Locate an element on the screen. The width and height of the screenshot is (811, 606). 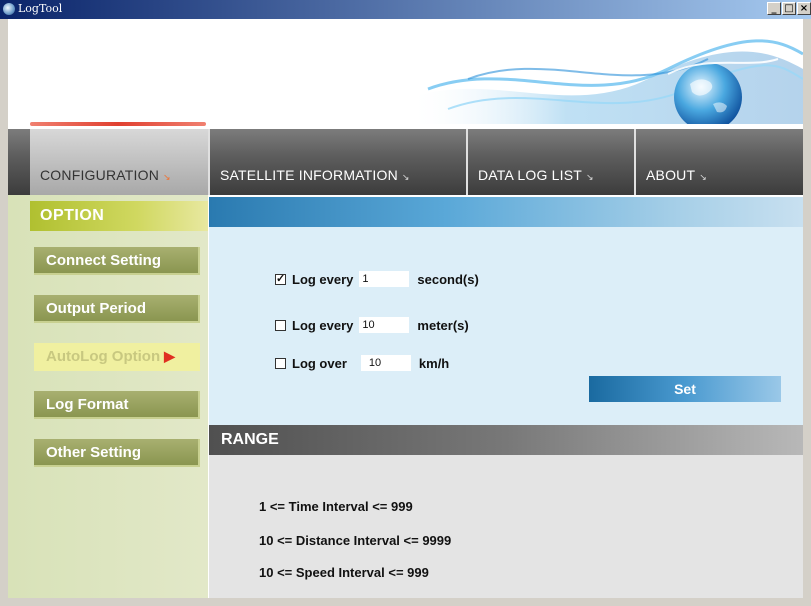
option-row-speed: Log over 10 km/h is located at coordinates (362, 363).